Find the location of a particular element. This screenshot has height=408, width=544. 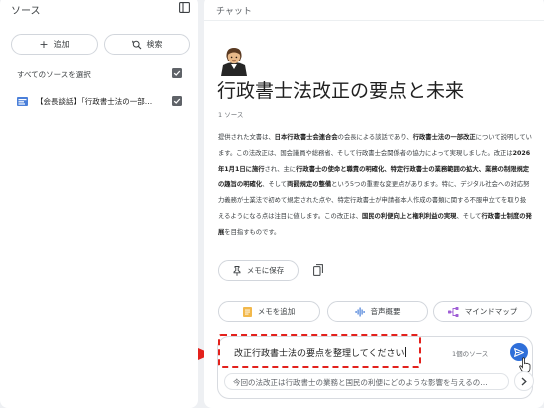

audio-wave-icon is located at coordinates (360, 311).